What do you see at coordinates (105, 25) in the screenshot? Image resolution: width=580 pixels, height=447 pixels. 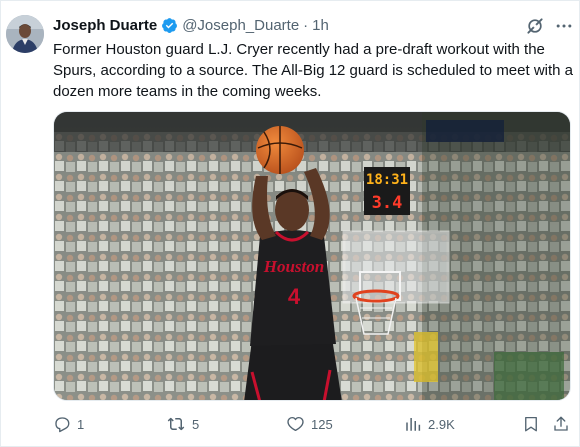 I see `display-name: Joseph Duarte` at bounding box center [105, 25].